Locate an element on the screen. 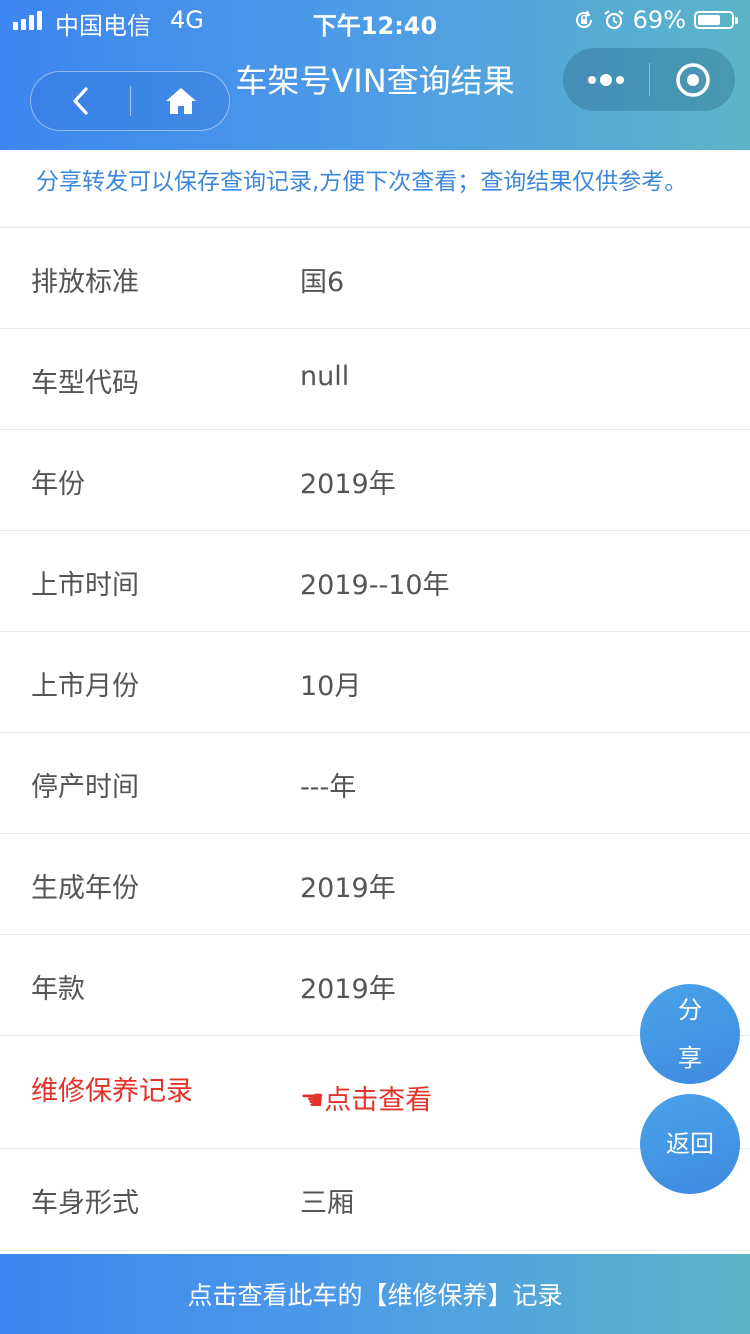  row-label: 车型代码 is located at coordinates (85, 383).